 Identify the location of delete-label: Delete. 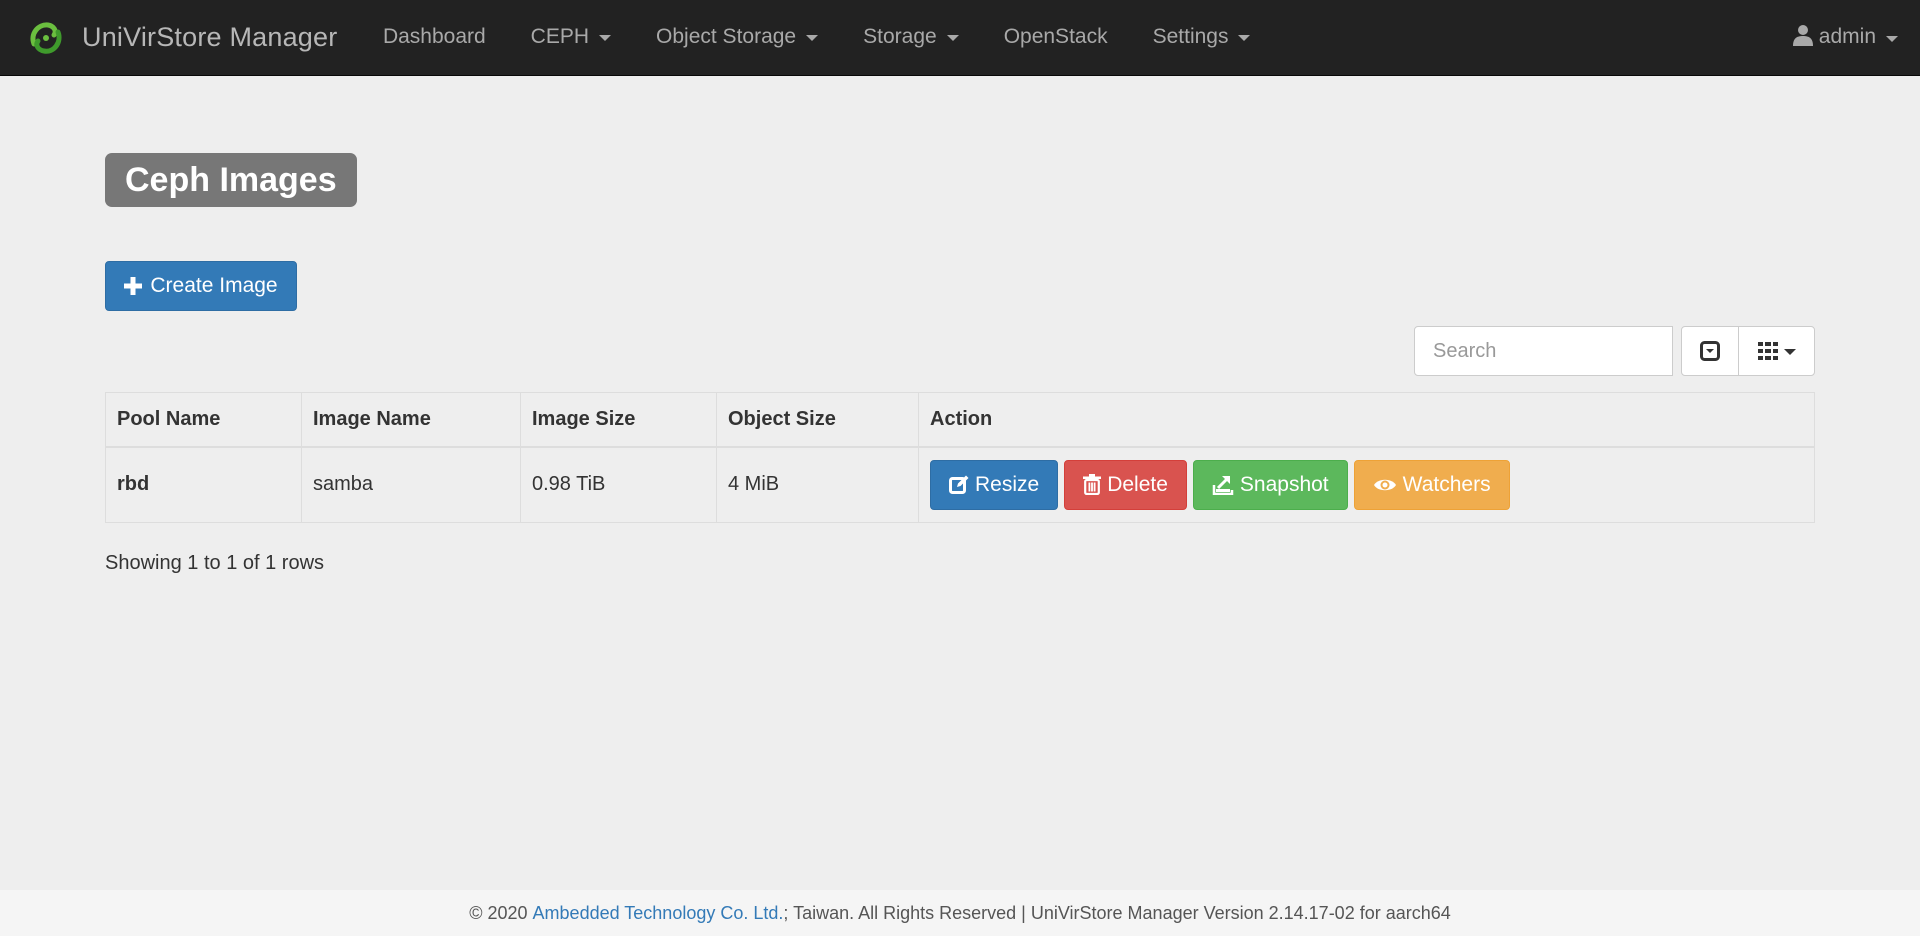
(1137, 484).